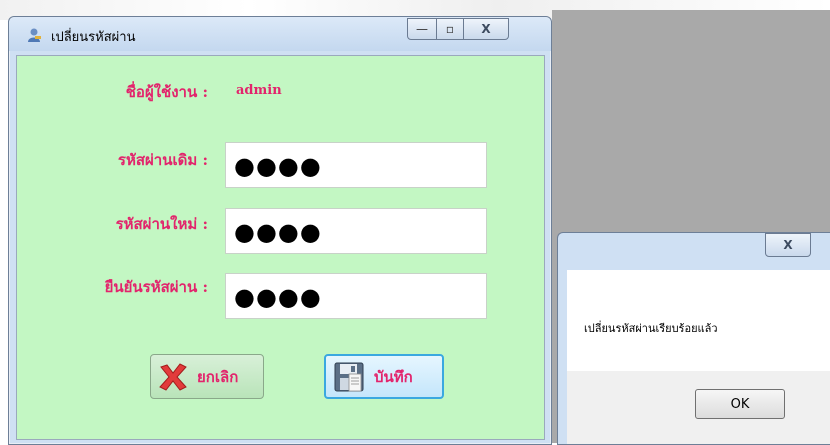 This screenshot has height=445, width=830. Describe the element at coordinates (259, 90) in the screenshot. I see `username-value: admin` at that location.